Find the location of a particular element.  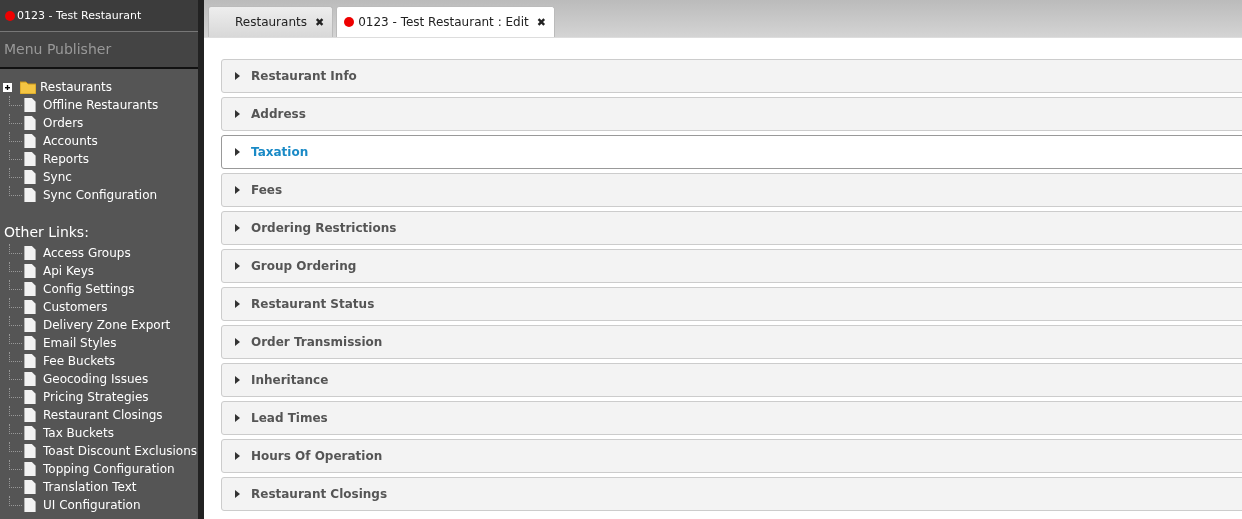

accordion-header: Group Ordering is located at coordinates (731, 266).